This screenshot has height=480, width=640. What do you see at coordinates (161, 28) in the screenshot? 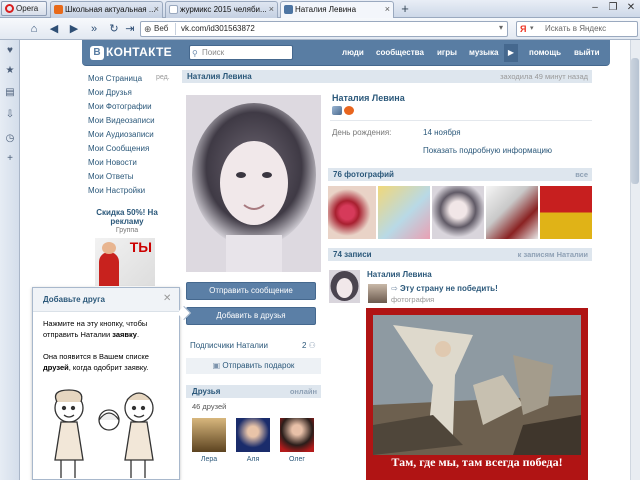
I see `web-badge-label: Веб` at bounding box center [161, 28].